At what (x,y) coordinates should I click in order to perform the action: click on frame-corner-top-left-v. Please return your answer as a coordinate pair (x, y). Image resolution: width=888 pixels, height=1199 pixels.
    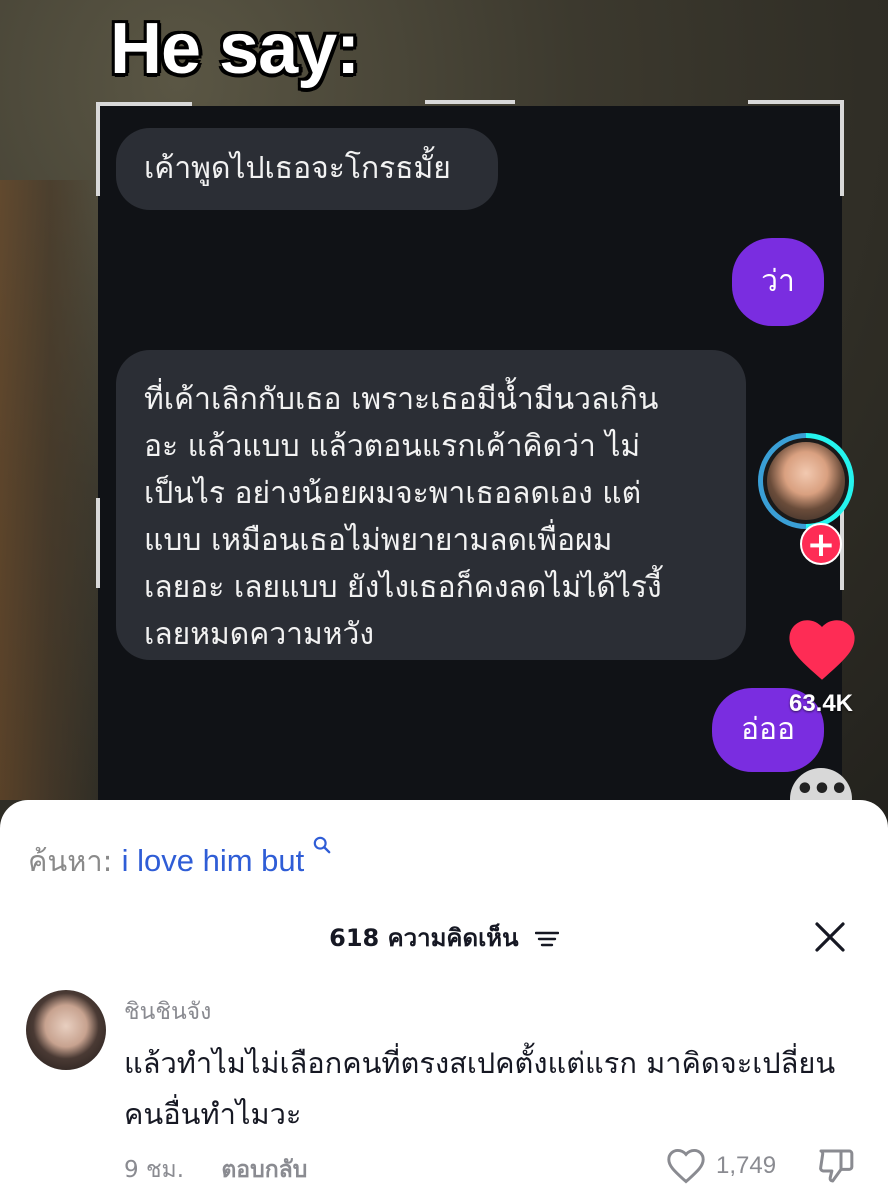
    Looking at the image, I should click on (98, 149).